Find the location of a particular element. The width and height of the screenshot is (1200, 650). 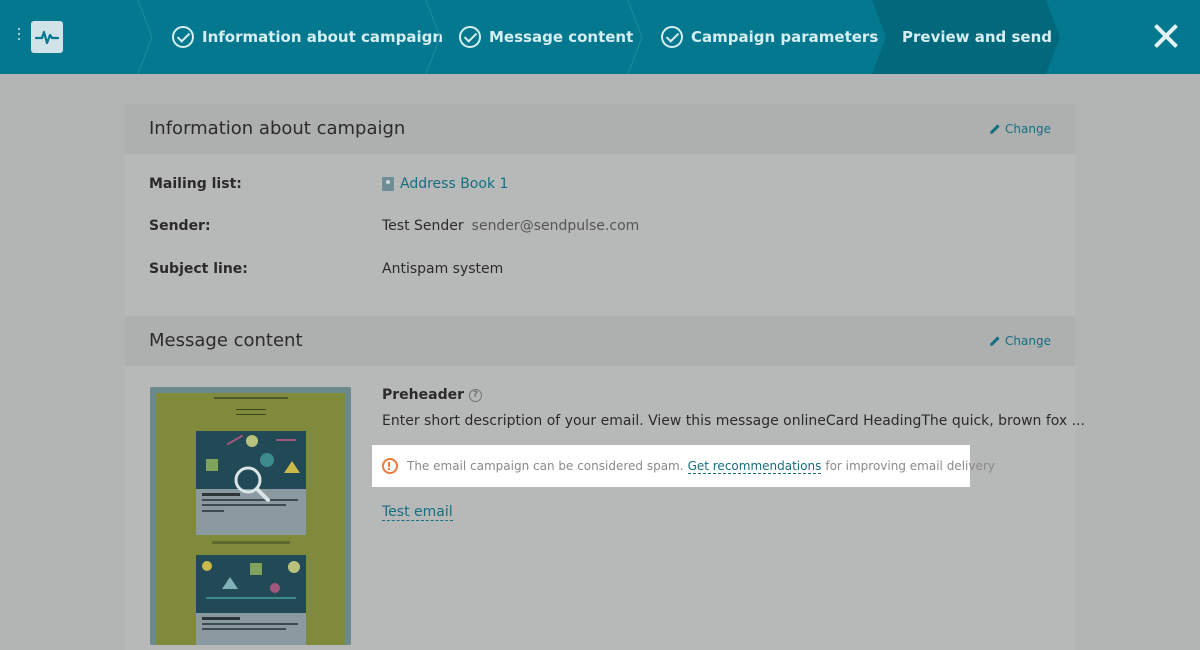

warning-icon is located at coordinates (390, 466).